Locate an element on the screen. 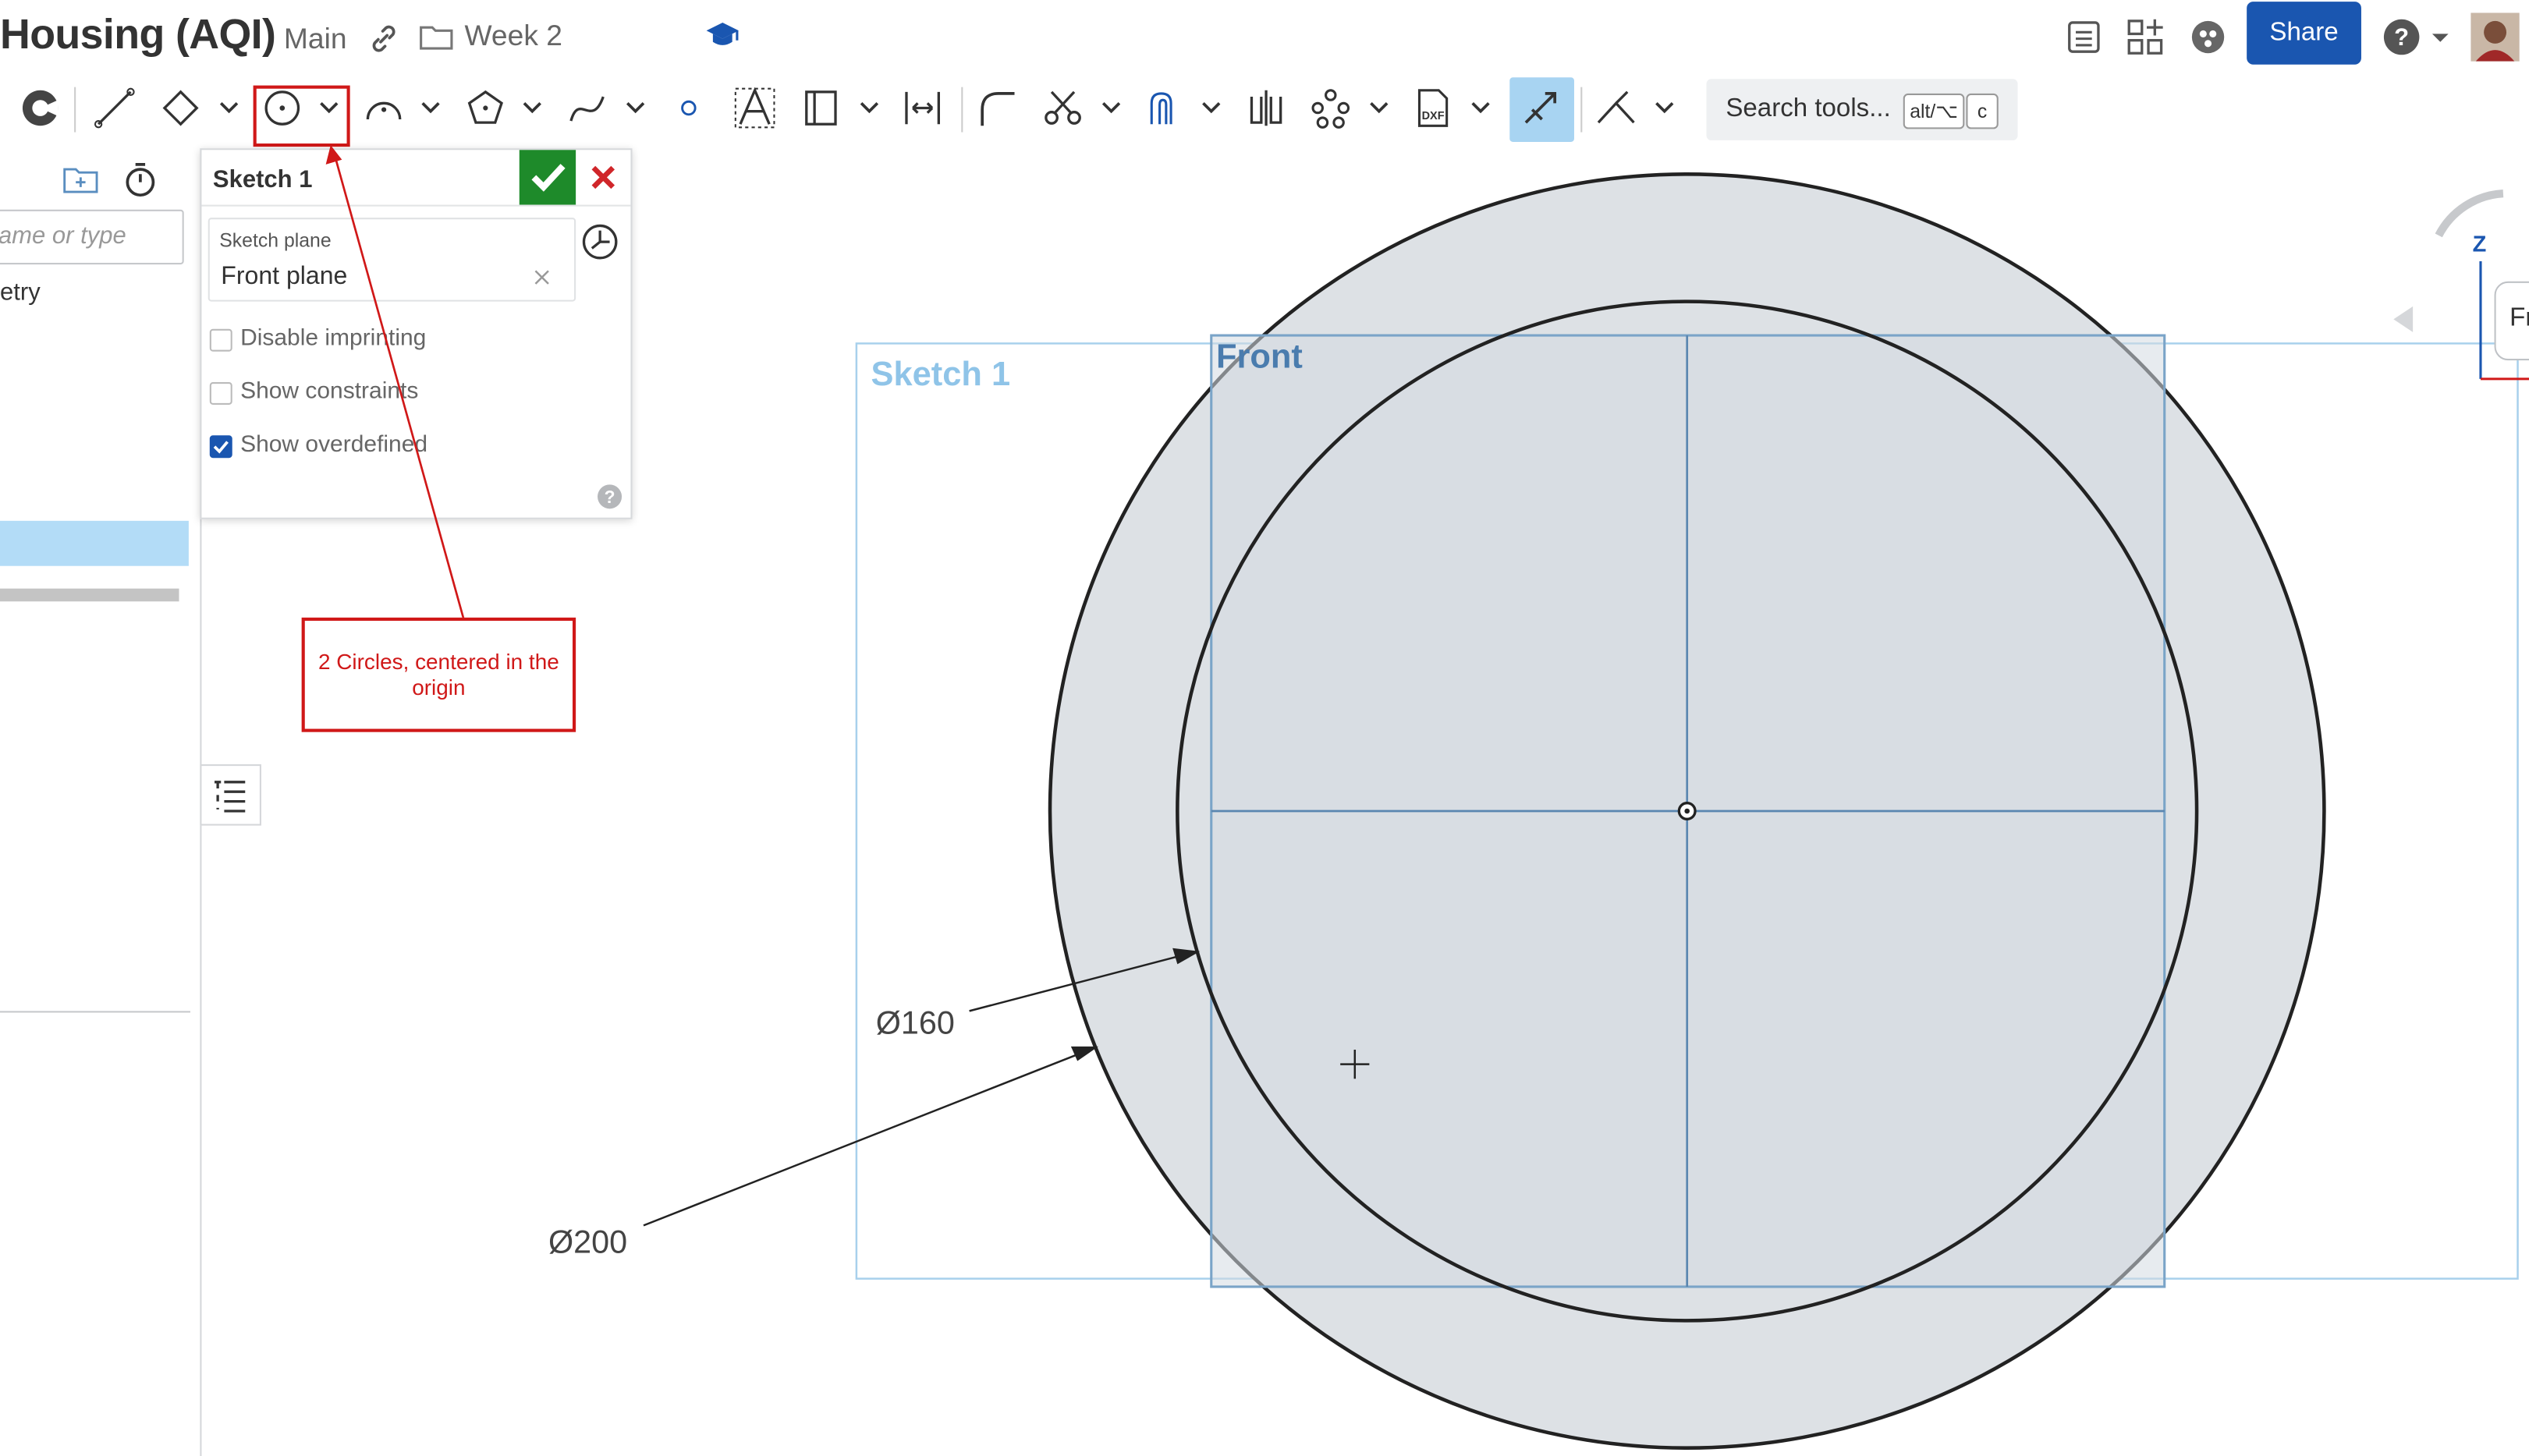  annotation-pointer-arrowhead is located at coordinates (333, 155).